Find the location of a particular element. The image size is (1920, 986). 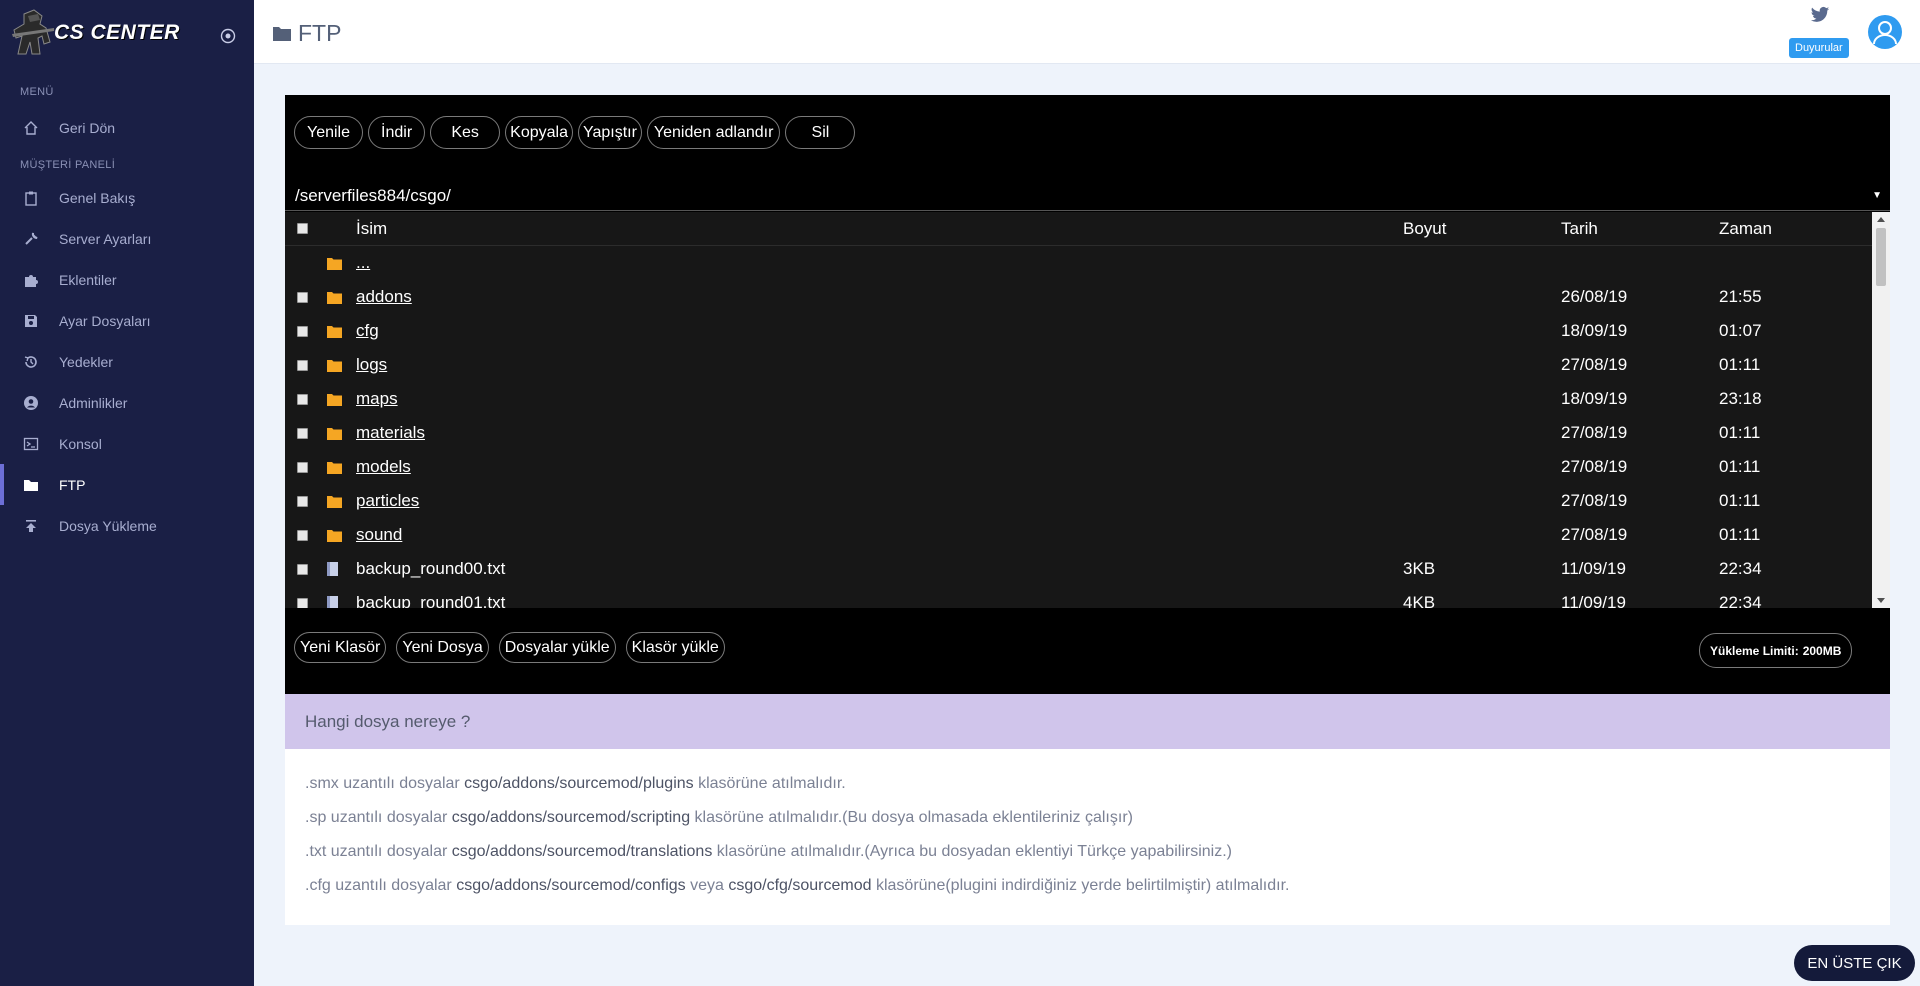

path-select: /serverfiles884/csgo/ ▼ is located at coordinates (1087, 196).